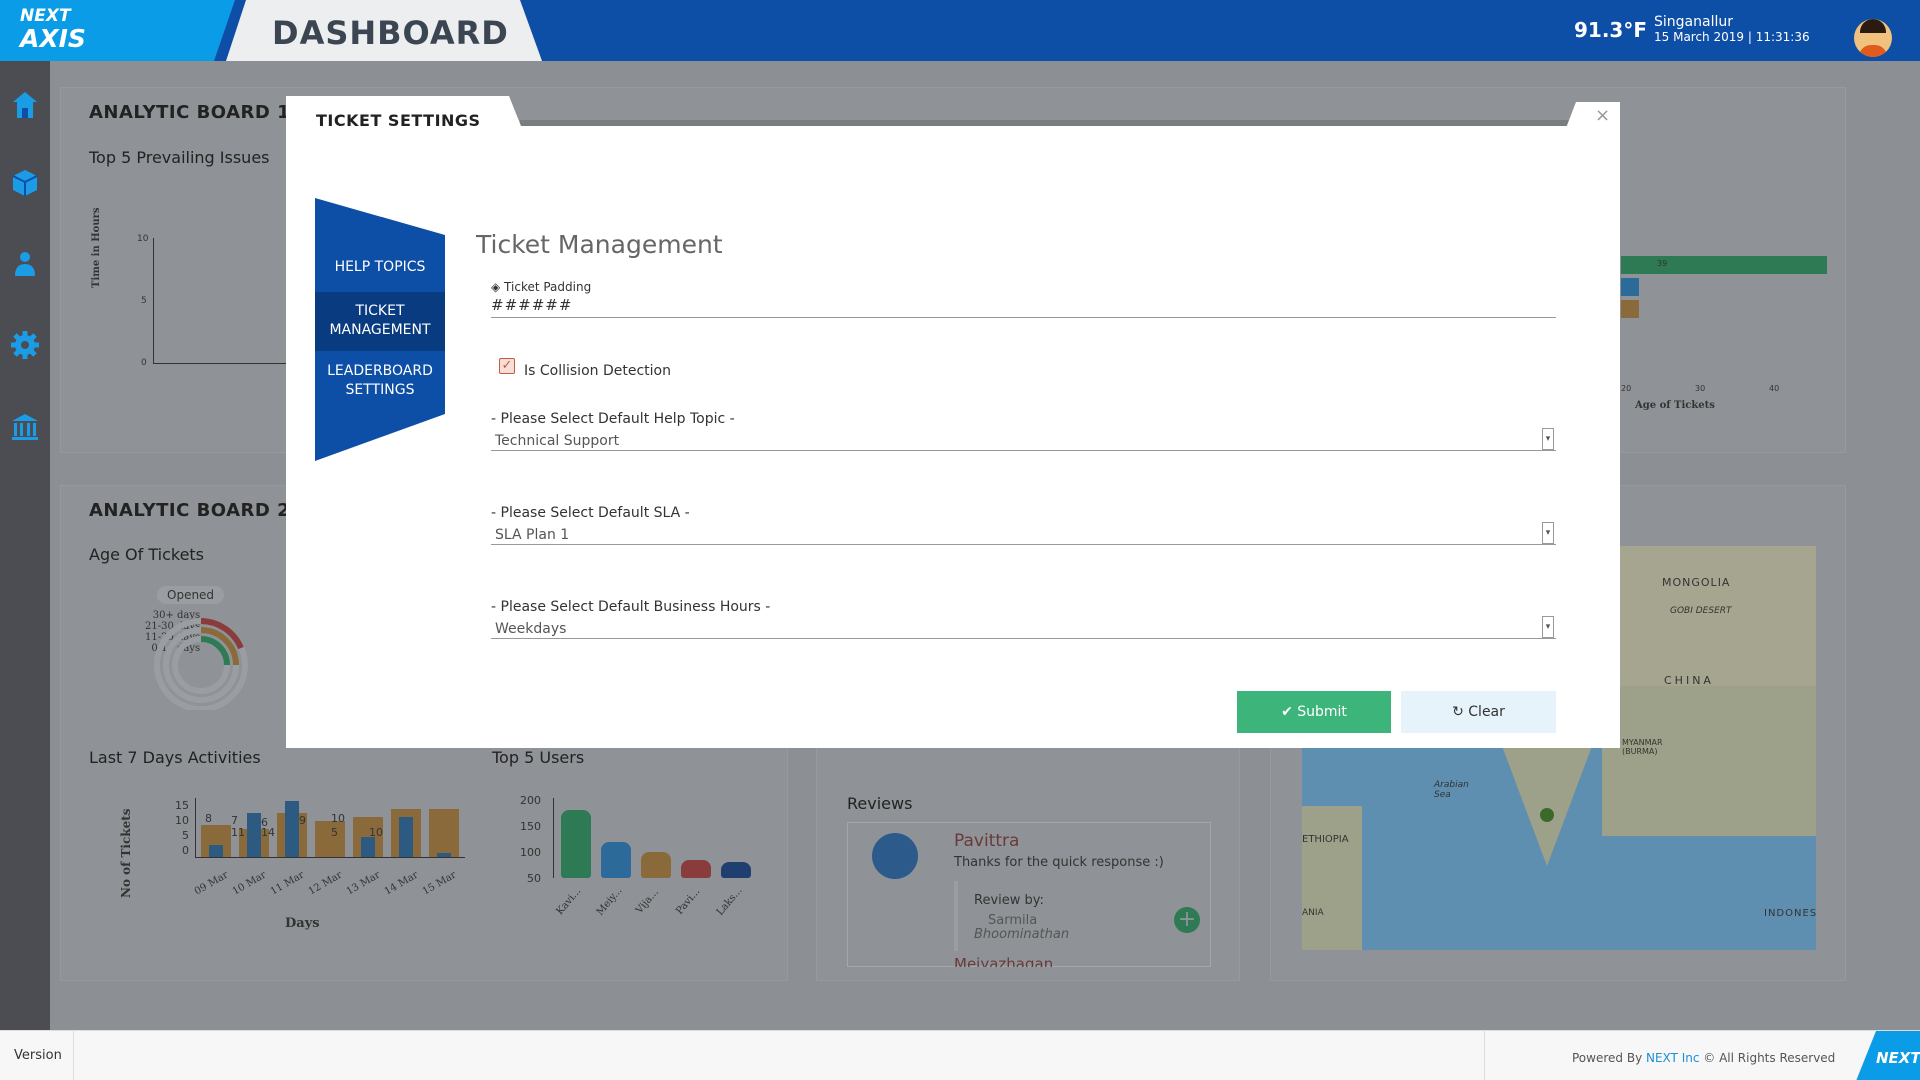  Describe the element at coordinates (597, 371) in the screenshot. I see `collision-label: Is Collision Detection` at that location.